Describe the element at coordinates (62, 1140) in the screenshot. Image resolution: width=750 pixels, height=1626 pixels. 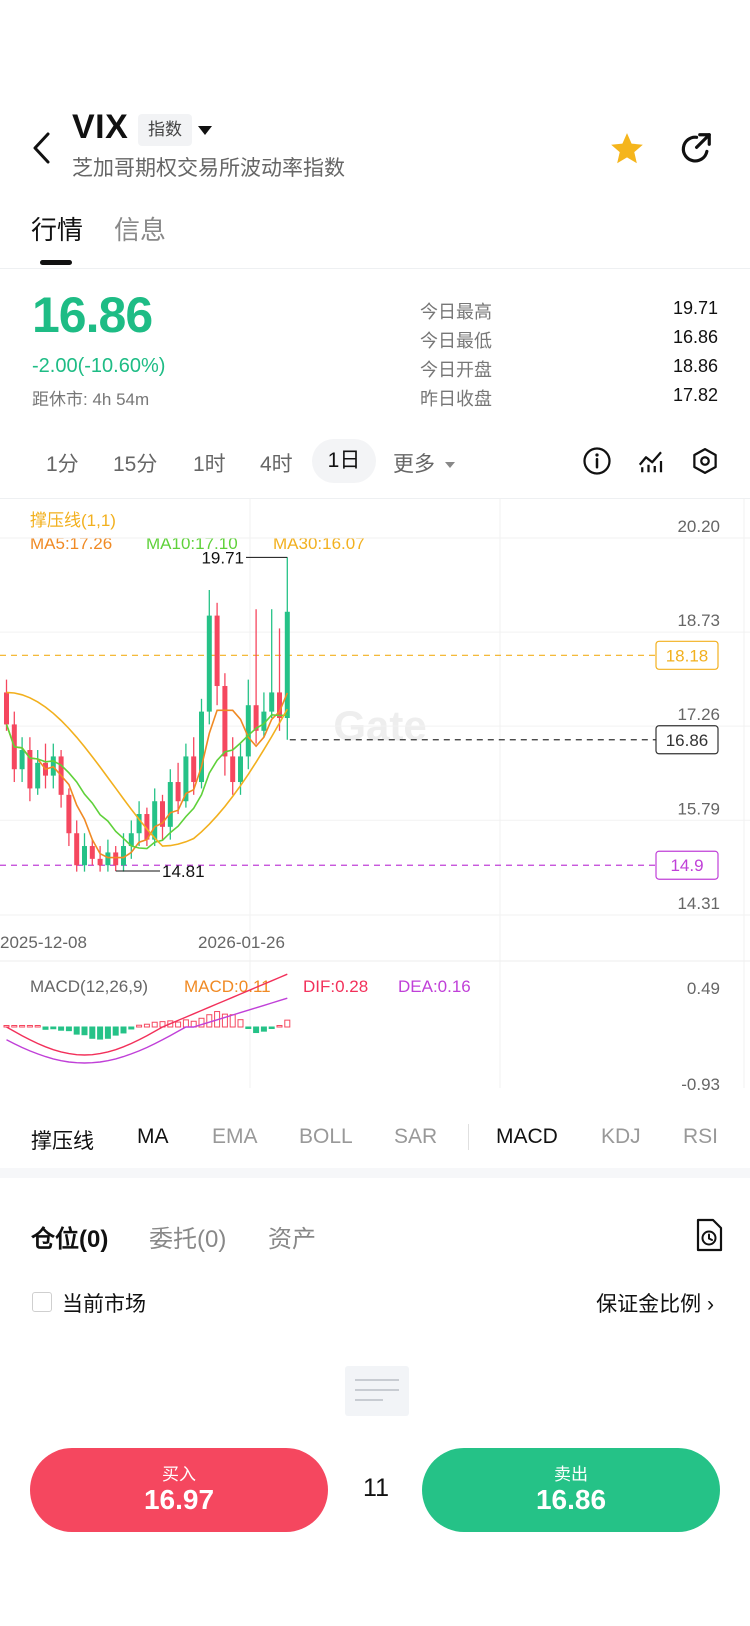
I see `indicator-support-resistance: 撑压线` at that location.